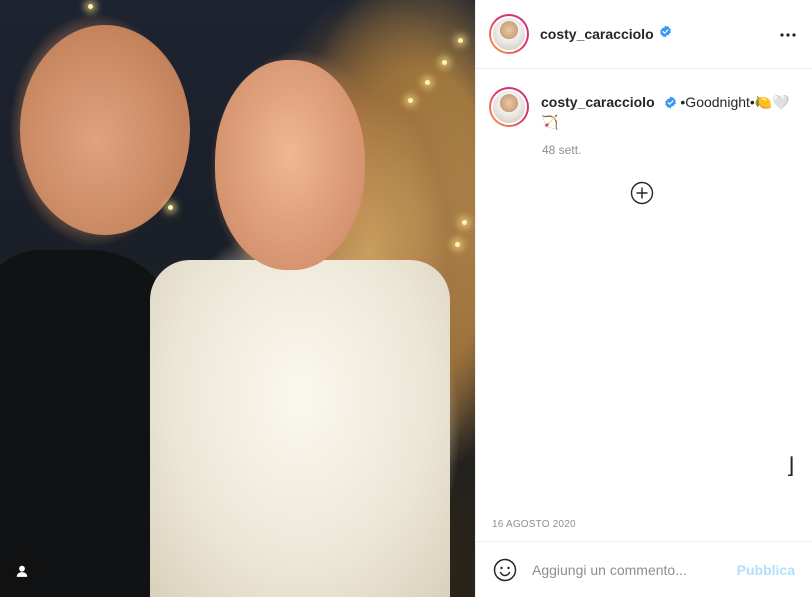 Image resolution: width=812 pixels, height=597 pixels. I want to click on comment-input, so click(627, 569).